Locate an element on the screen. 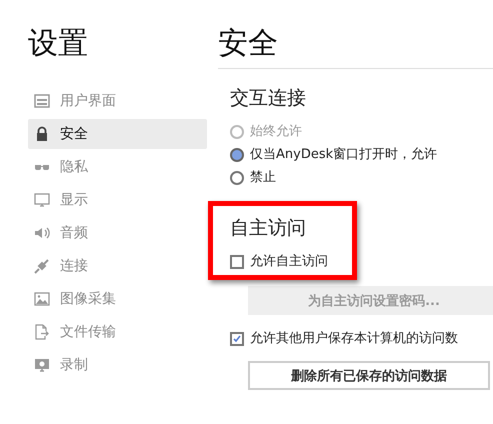  radio-option: 仅当AnyDesk窗口打开时，允许 is located at coordinates (334, 155).